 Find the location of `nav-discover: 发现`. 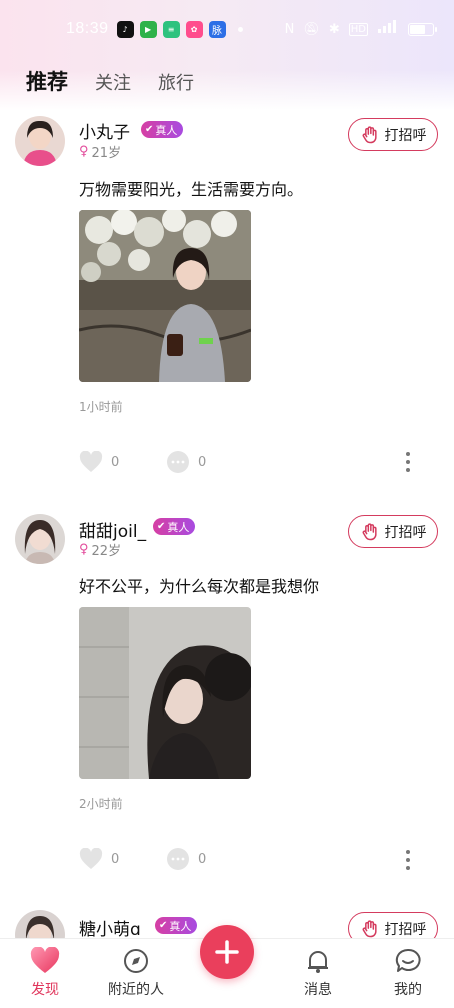

nav-discover: 发现 is located at coordinates (45, 973).